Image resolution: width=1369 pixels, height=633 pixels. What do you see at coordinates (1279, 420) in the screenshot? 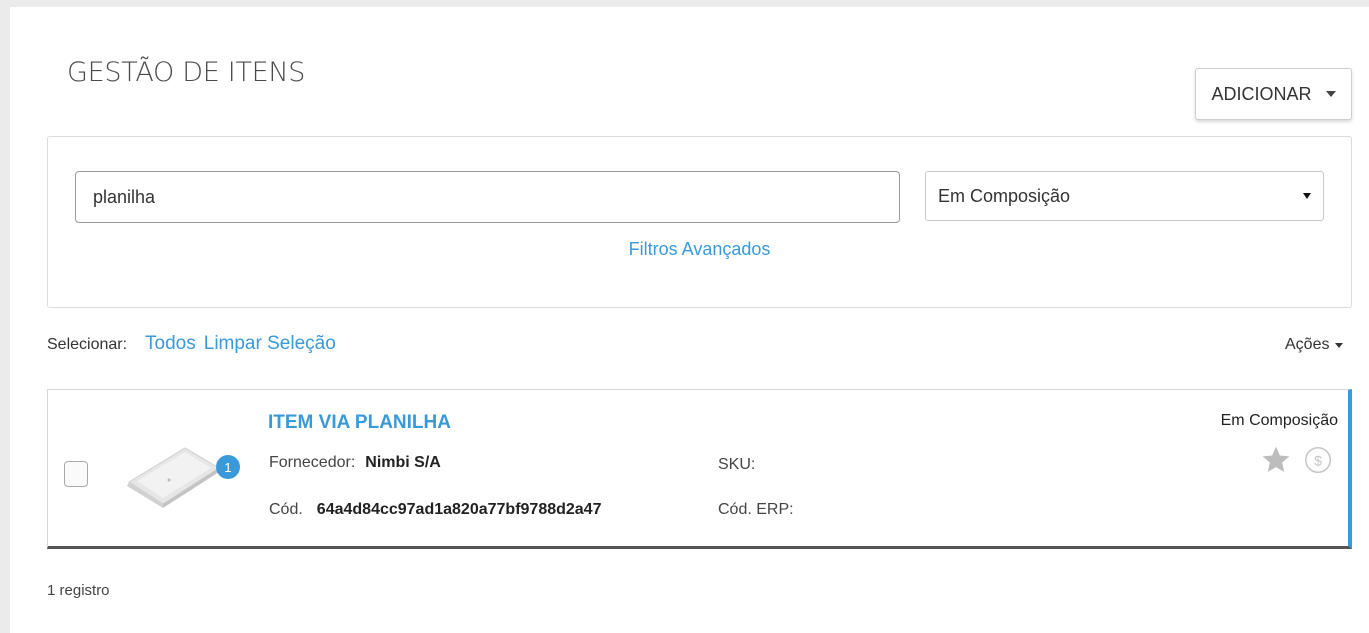
I see `item-status: Em Composição` at bounding box center [1279, 420].